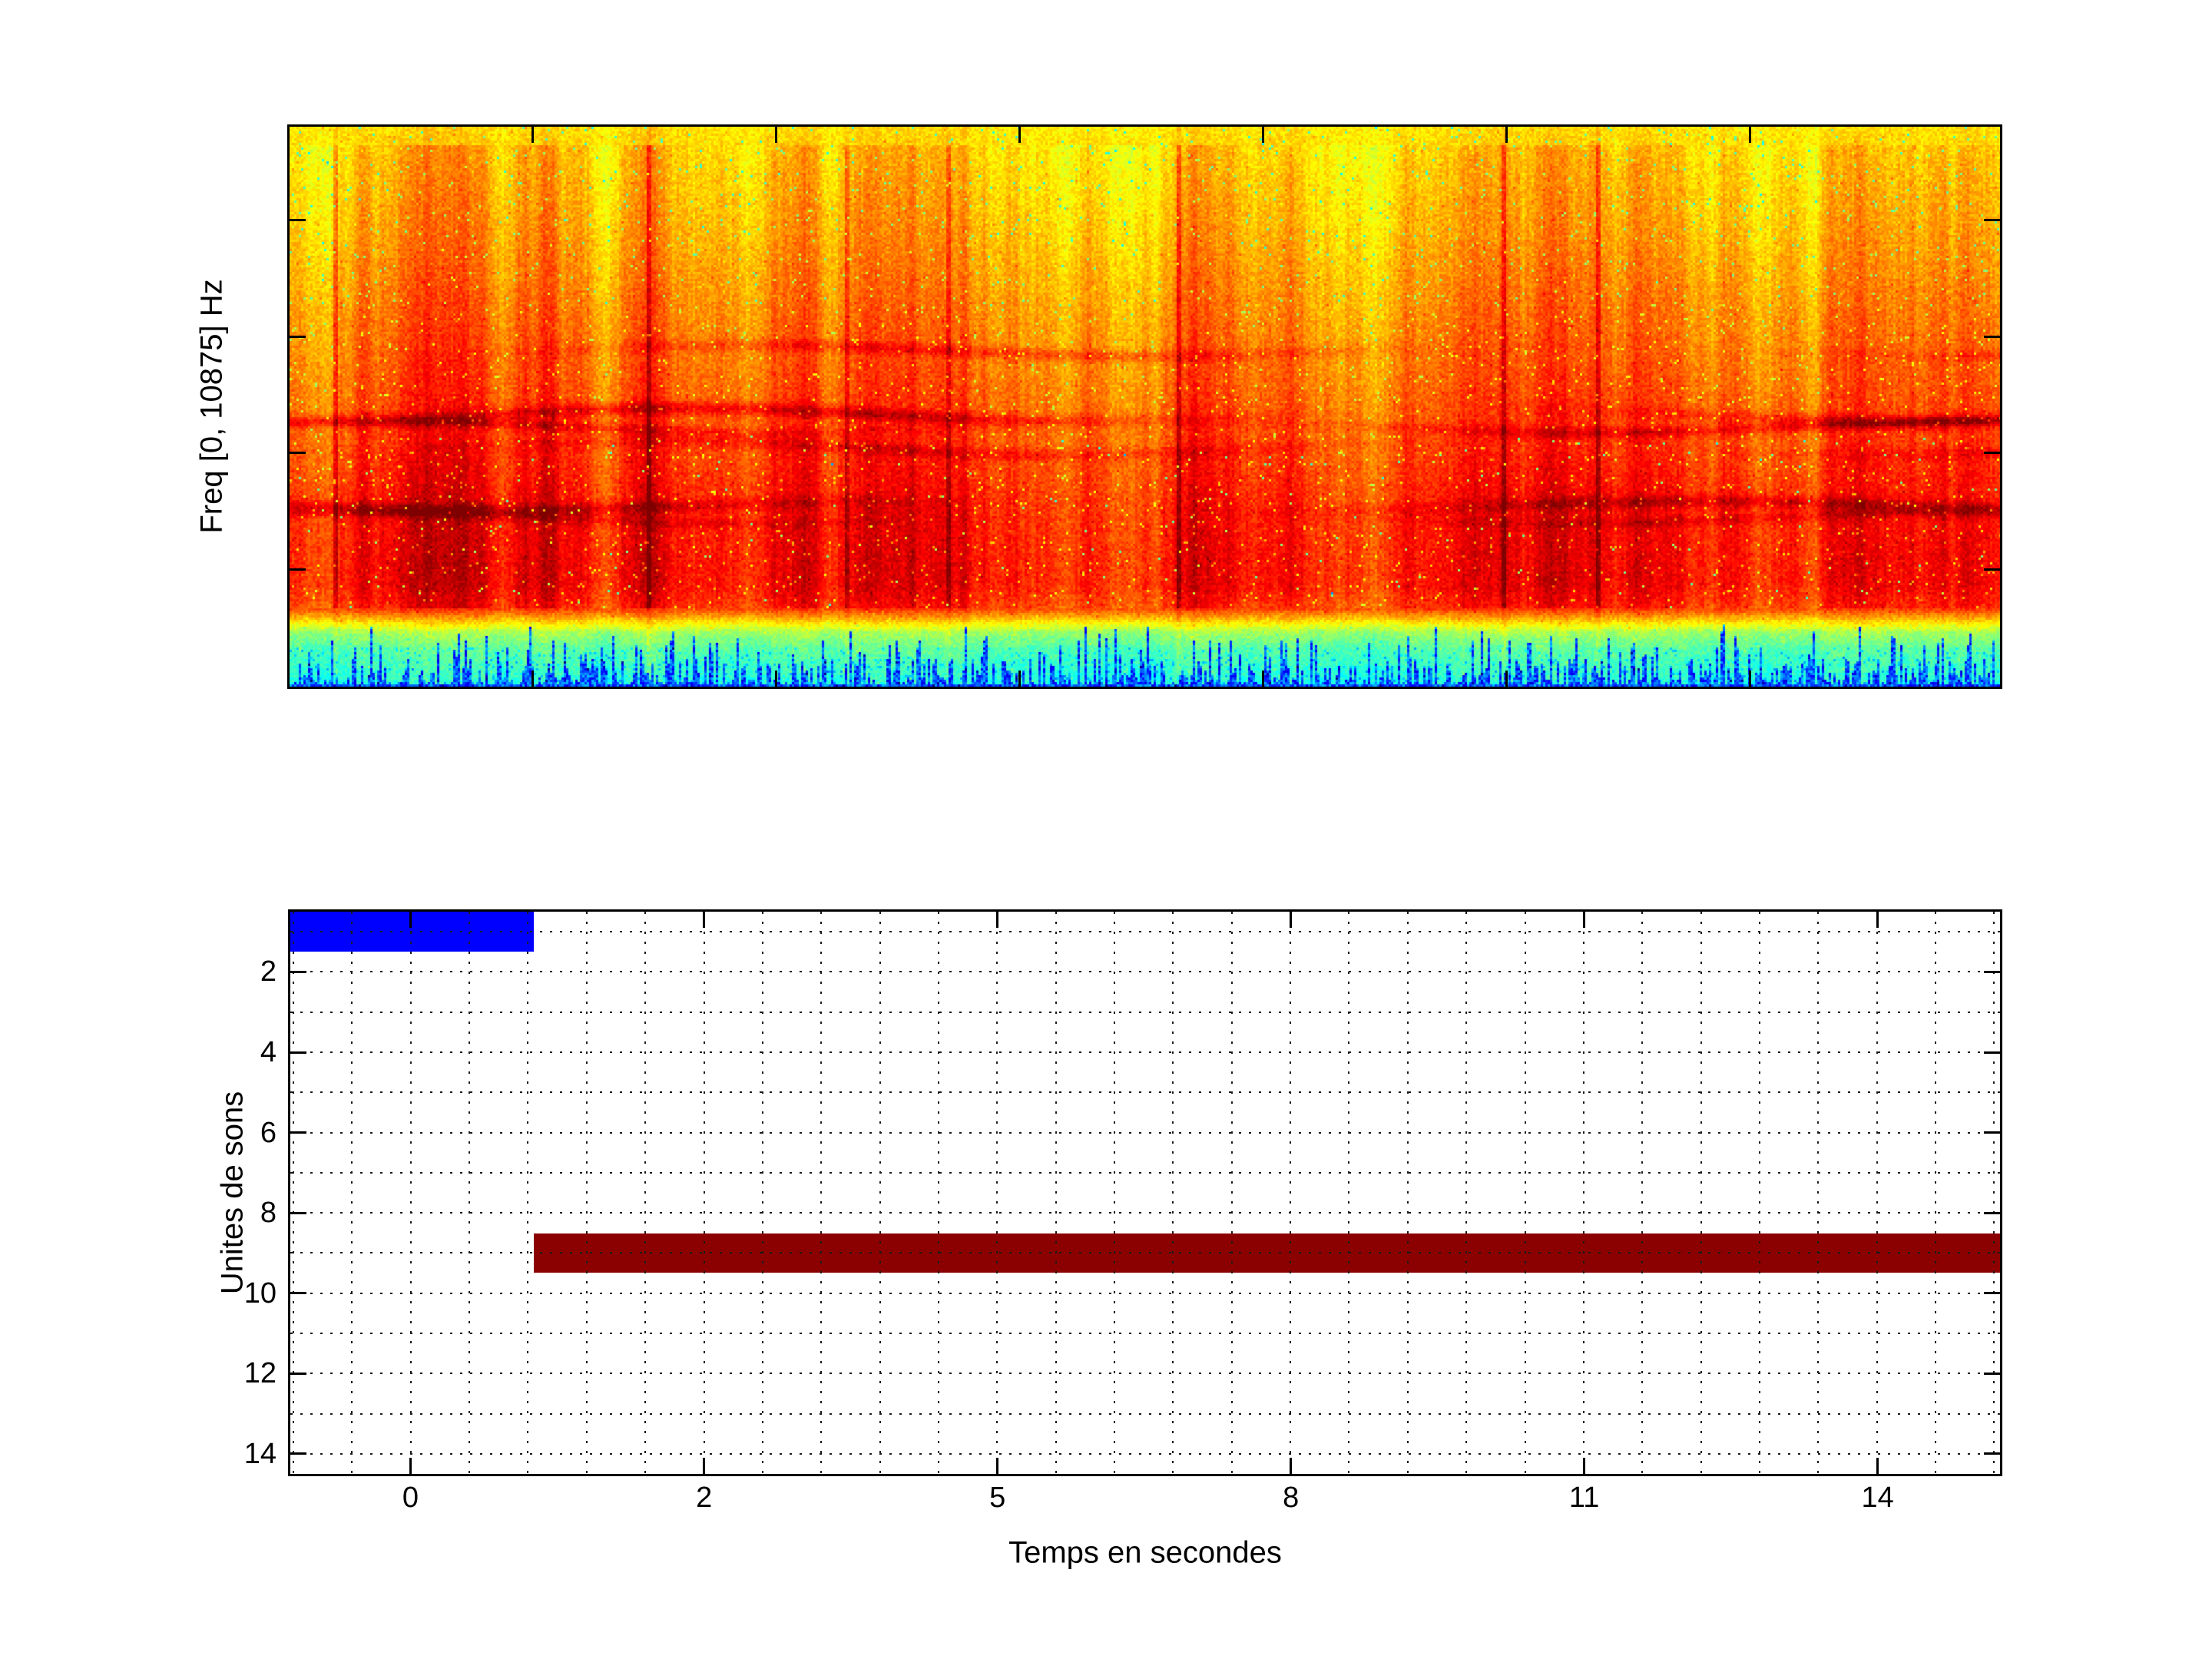  I want to click on y-tick-label: 2, so click(268, 971).